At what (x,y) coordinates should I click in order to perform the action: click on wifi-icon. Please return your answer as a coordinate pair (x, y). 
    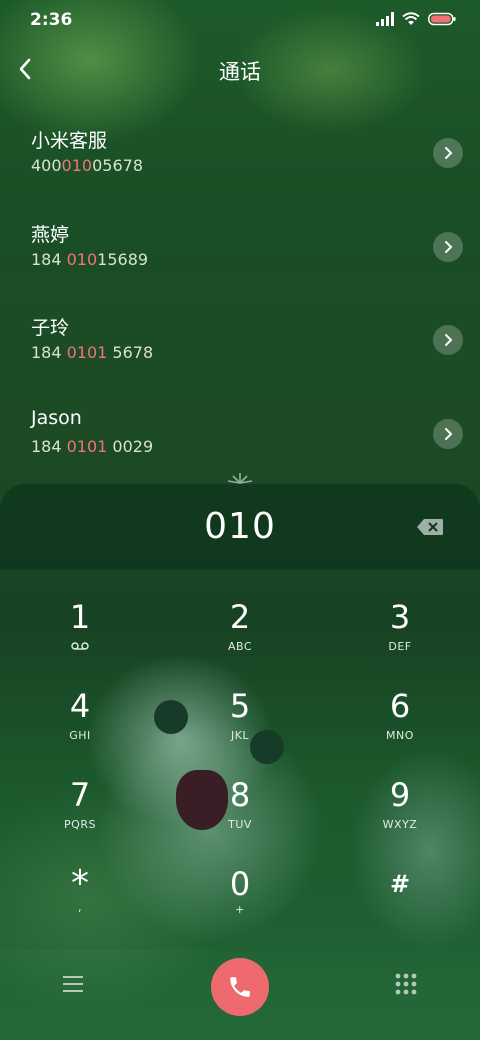
    Looking at the image, I should click on (411, 18).